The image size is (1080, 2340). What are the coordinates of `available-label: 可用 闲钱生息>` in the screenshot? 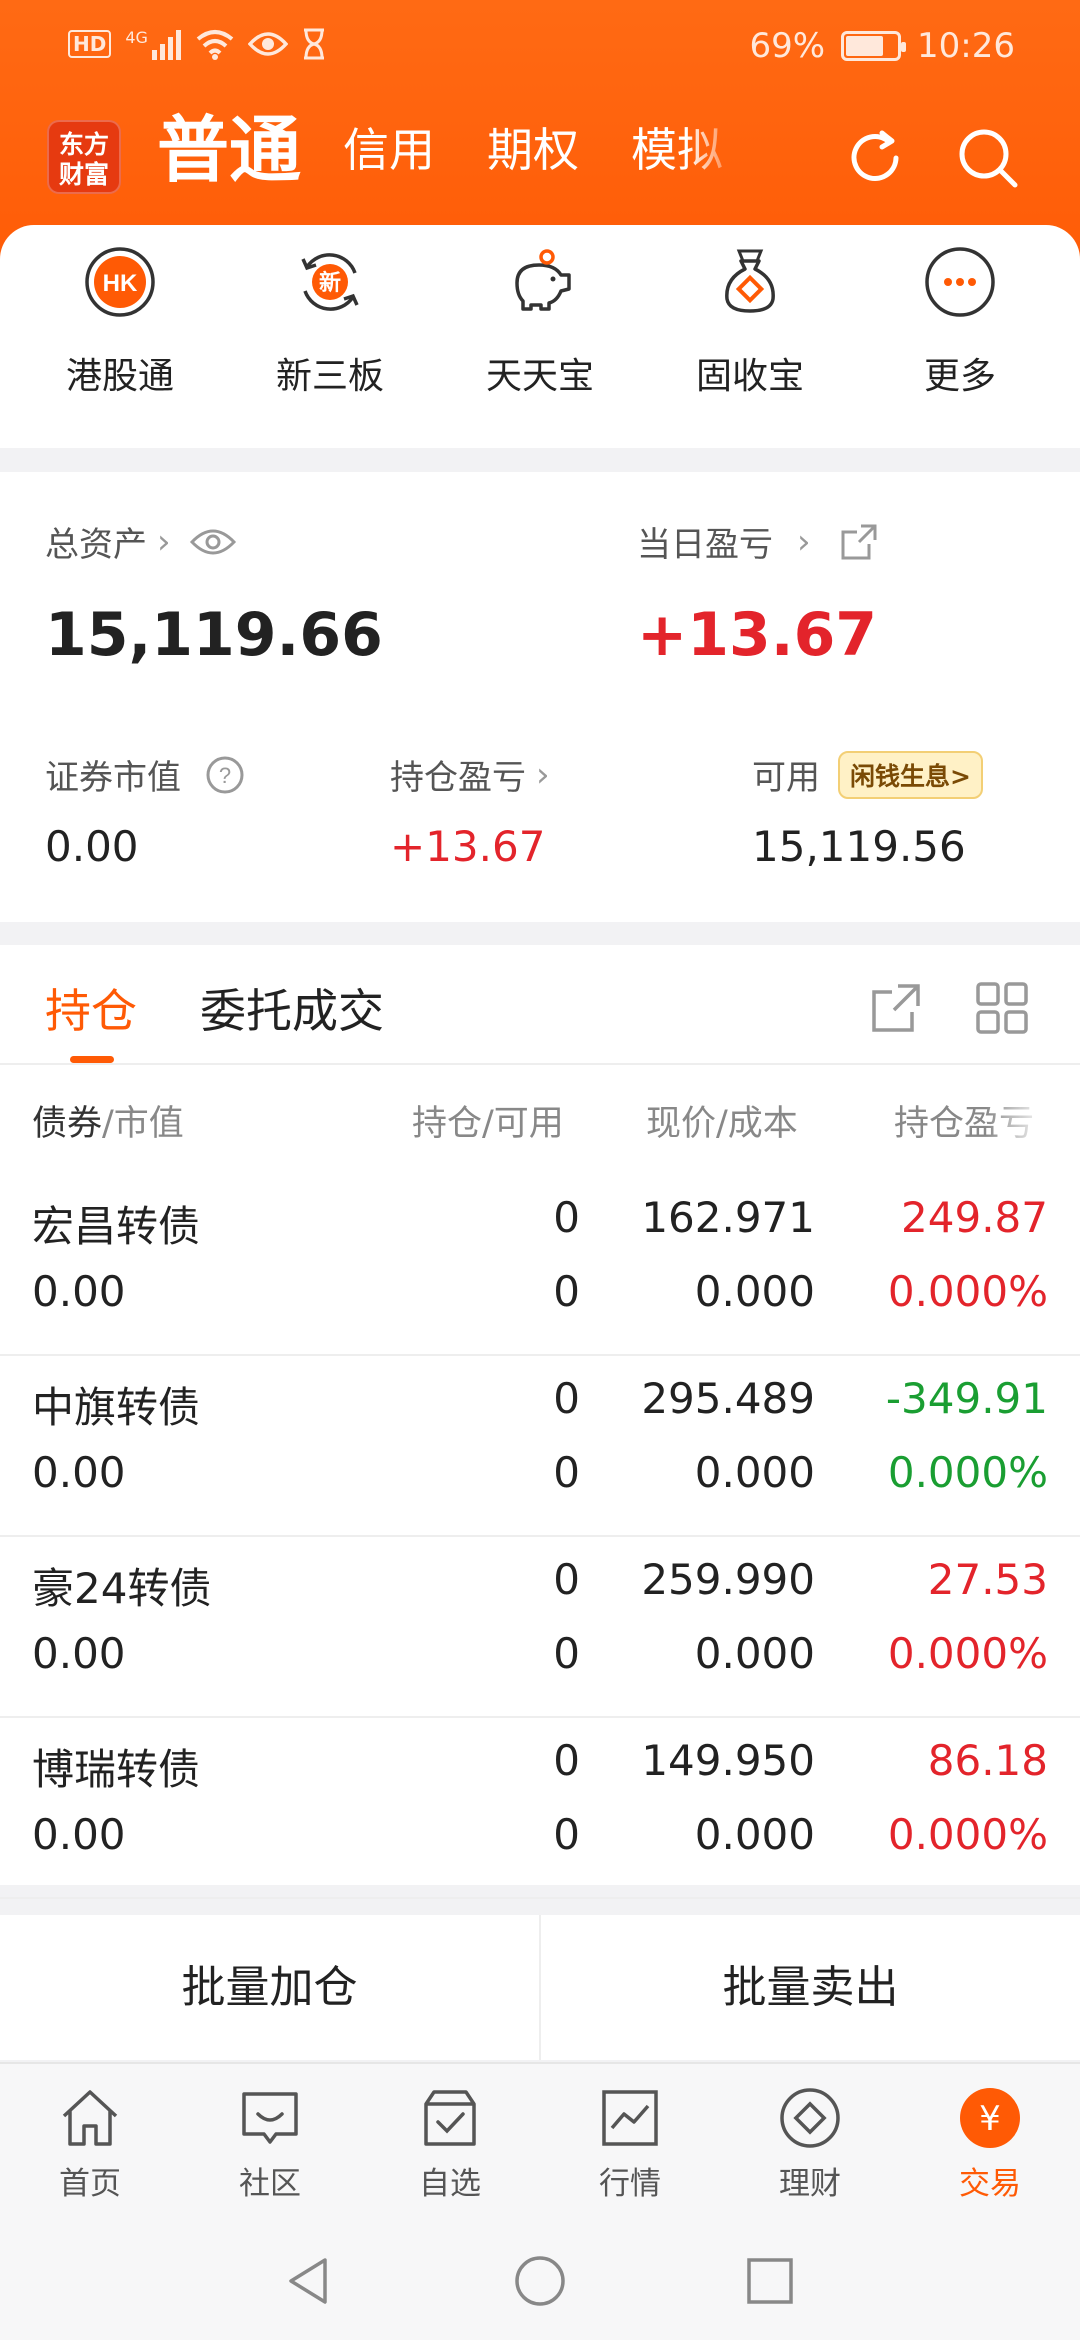 It's located at (867, 774).